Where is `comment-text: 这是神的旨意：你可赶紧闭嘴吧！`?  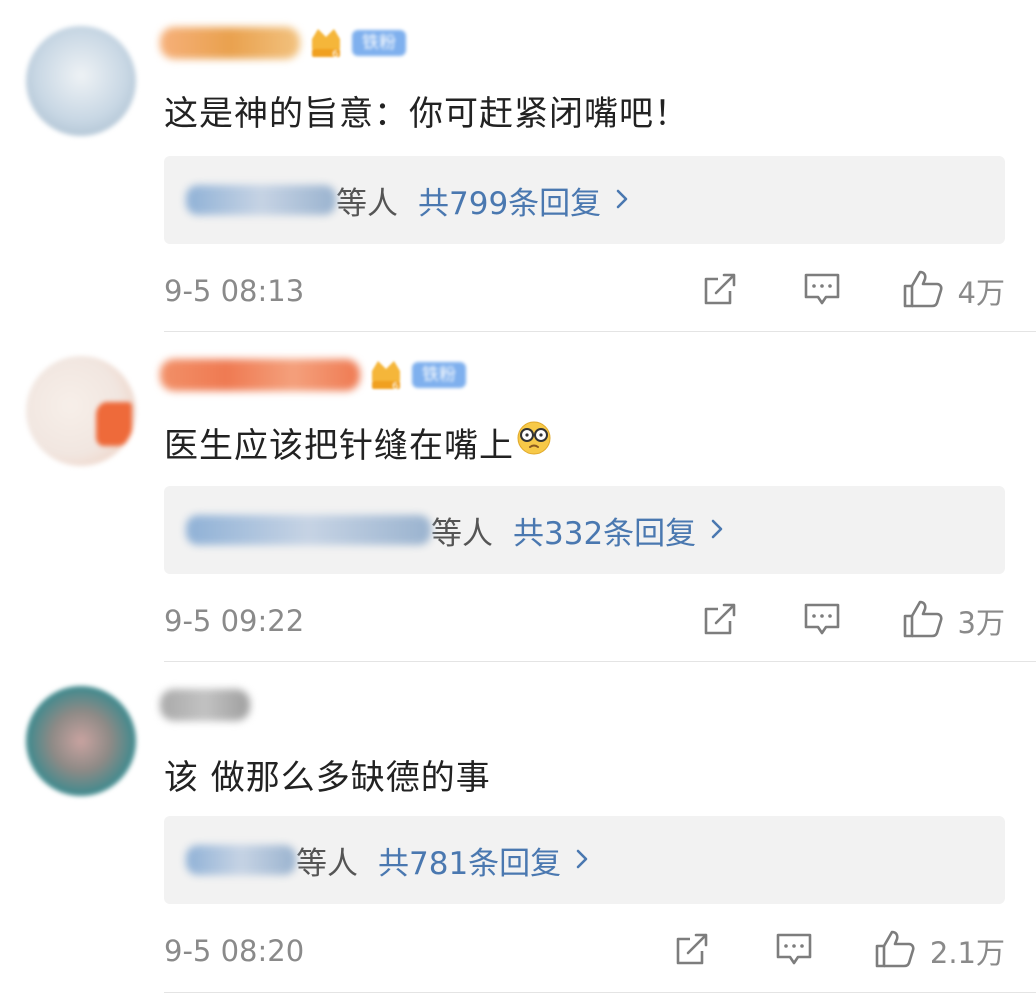
comment-text: 这是神的旨意：你可赶紧闭嘴吧！ is located at coordinates (426, 110).